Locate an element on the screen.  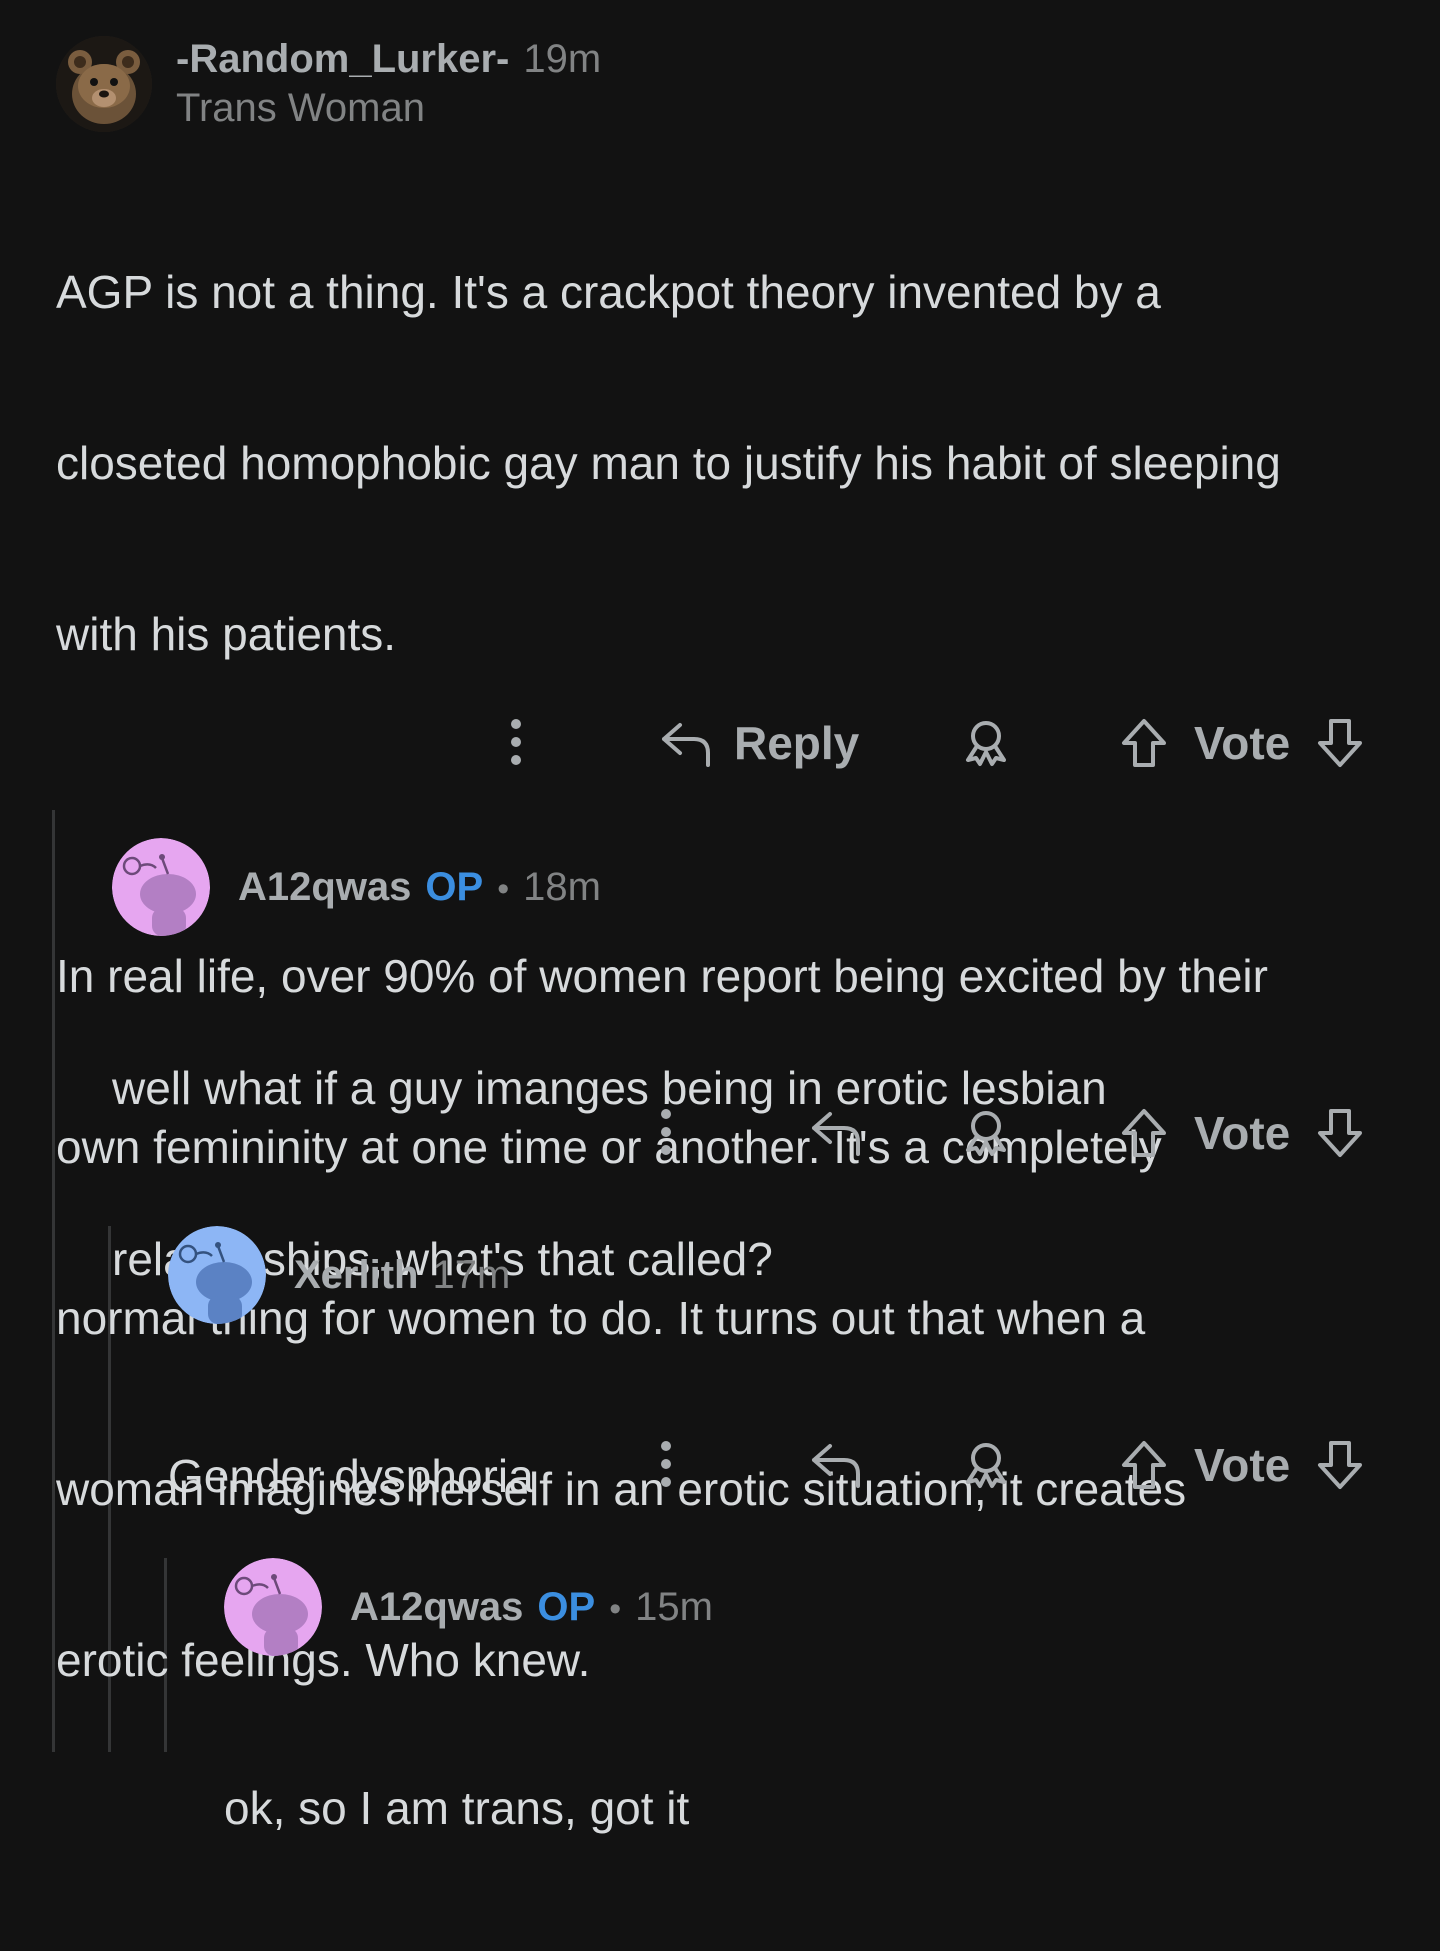
username: Xerlith is located at coordinates (356, 1275).